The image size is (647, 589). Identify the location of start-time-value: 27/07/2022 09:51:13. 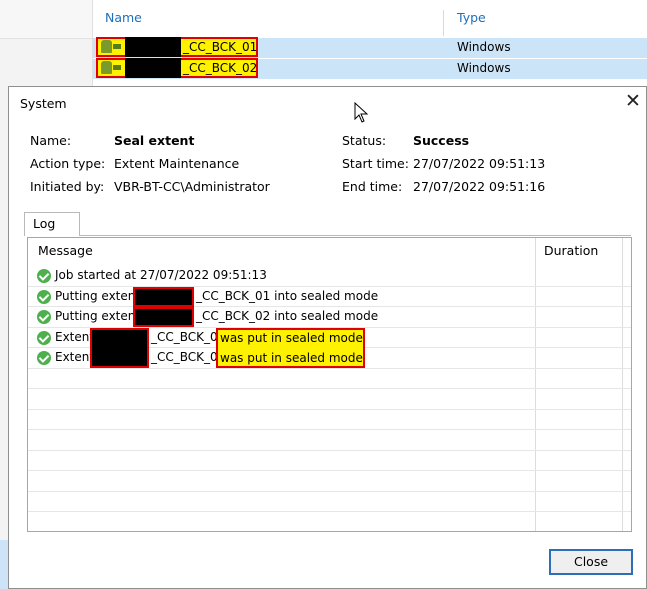
(479, 163).